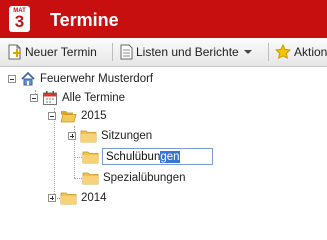  I want to click on lists-reports-label: Listen und Berichte, so click(187, 52).